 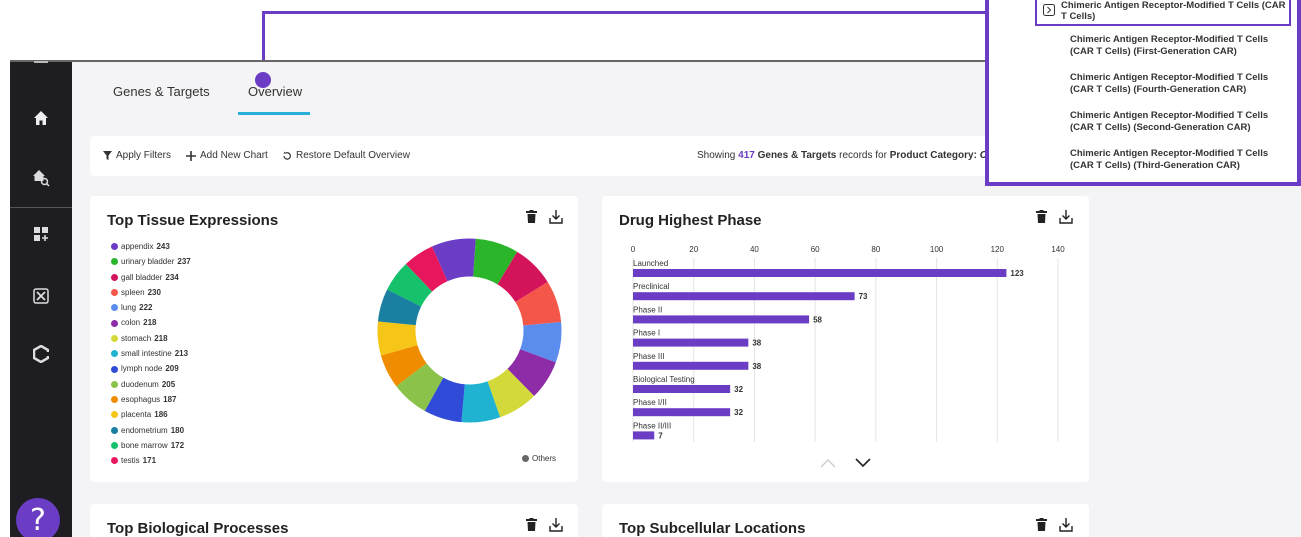 I want to click on legend-label: gall bladder, so click(x=142, y=277).